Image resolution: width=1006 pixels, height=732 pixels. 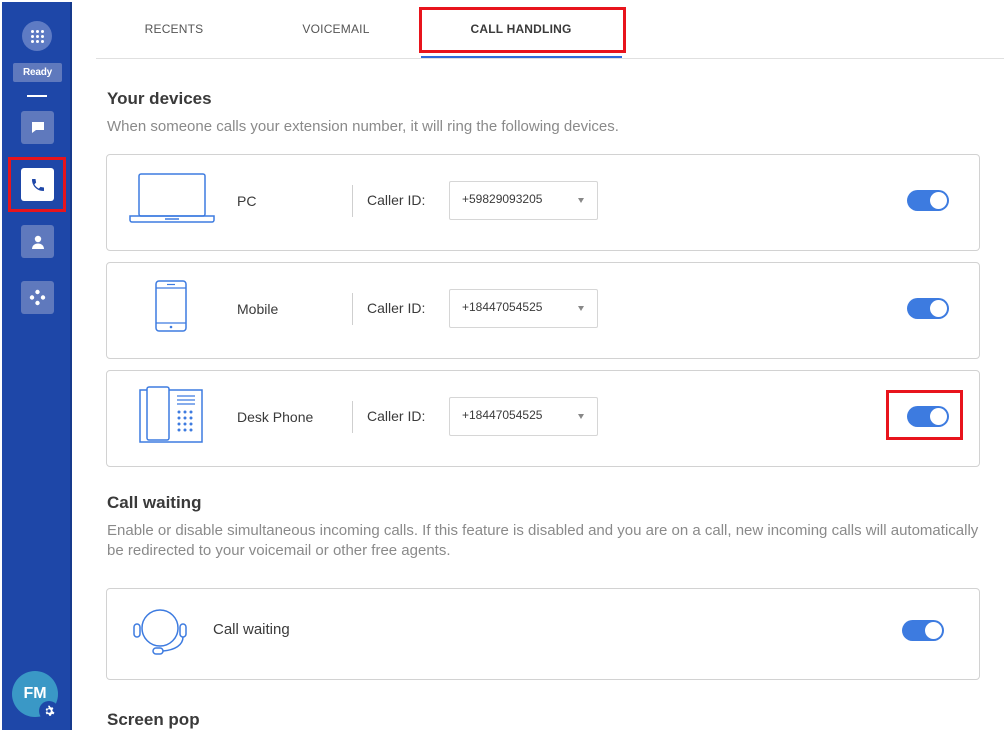 What do you see at coordinates (336, 30) in the screenshot?
I see `tab-voicemail: VOICEMAIL` at bounding box center [336, 30].